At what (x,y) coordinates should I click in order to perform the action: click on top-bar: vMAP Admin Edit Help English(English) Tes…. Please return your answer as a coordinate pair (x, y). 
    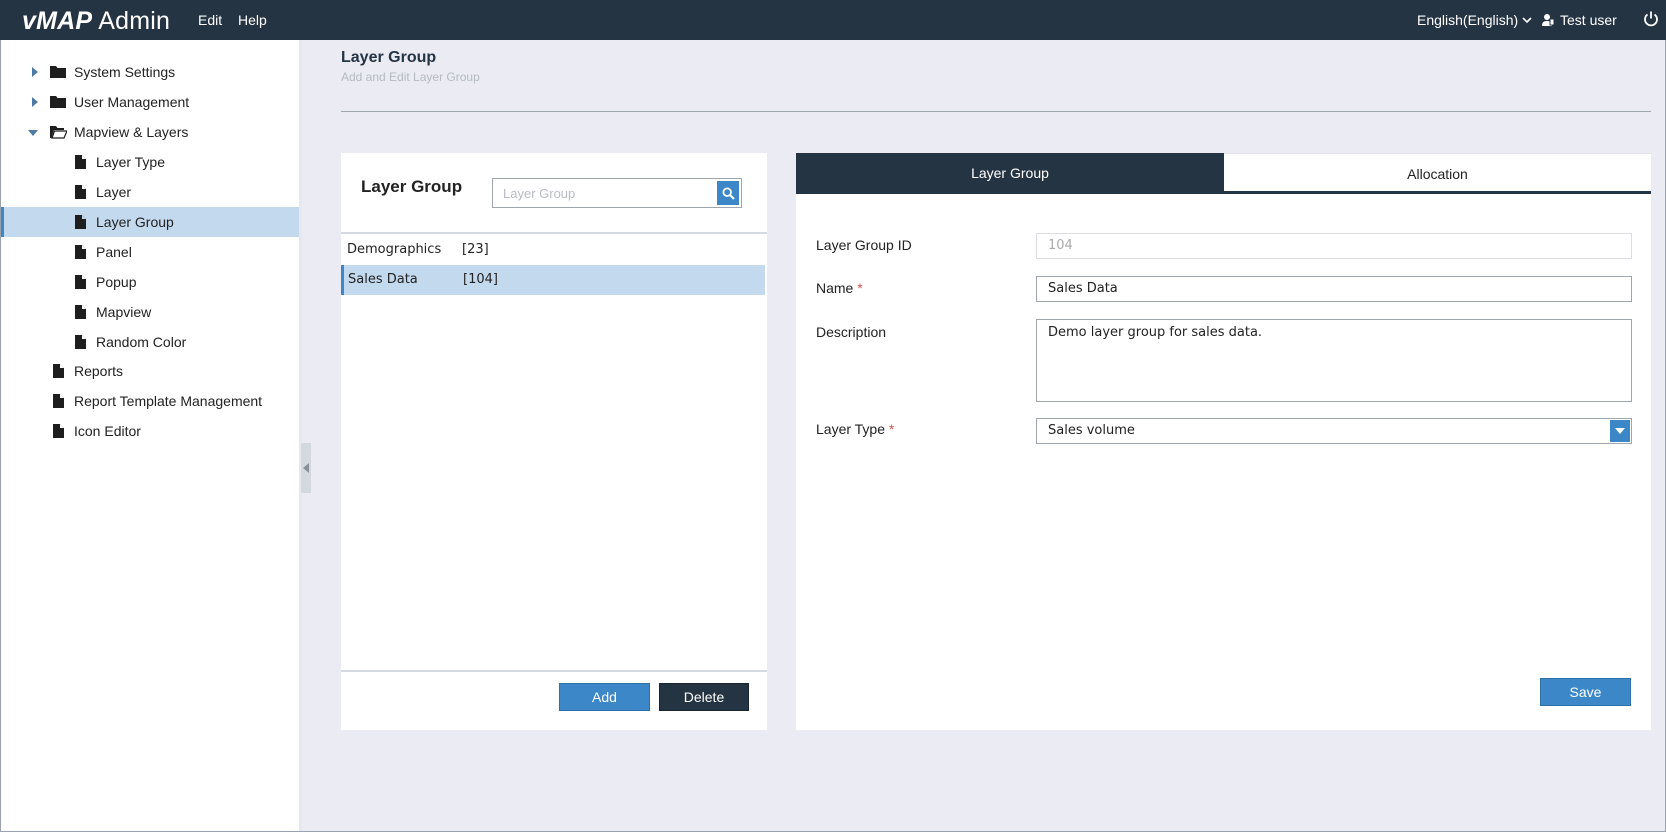
    Looking at the image, I should click on (833, 20).